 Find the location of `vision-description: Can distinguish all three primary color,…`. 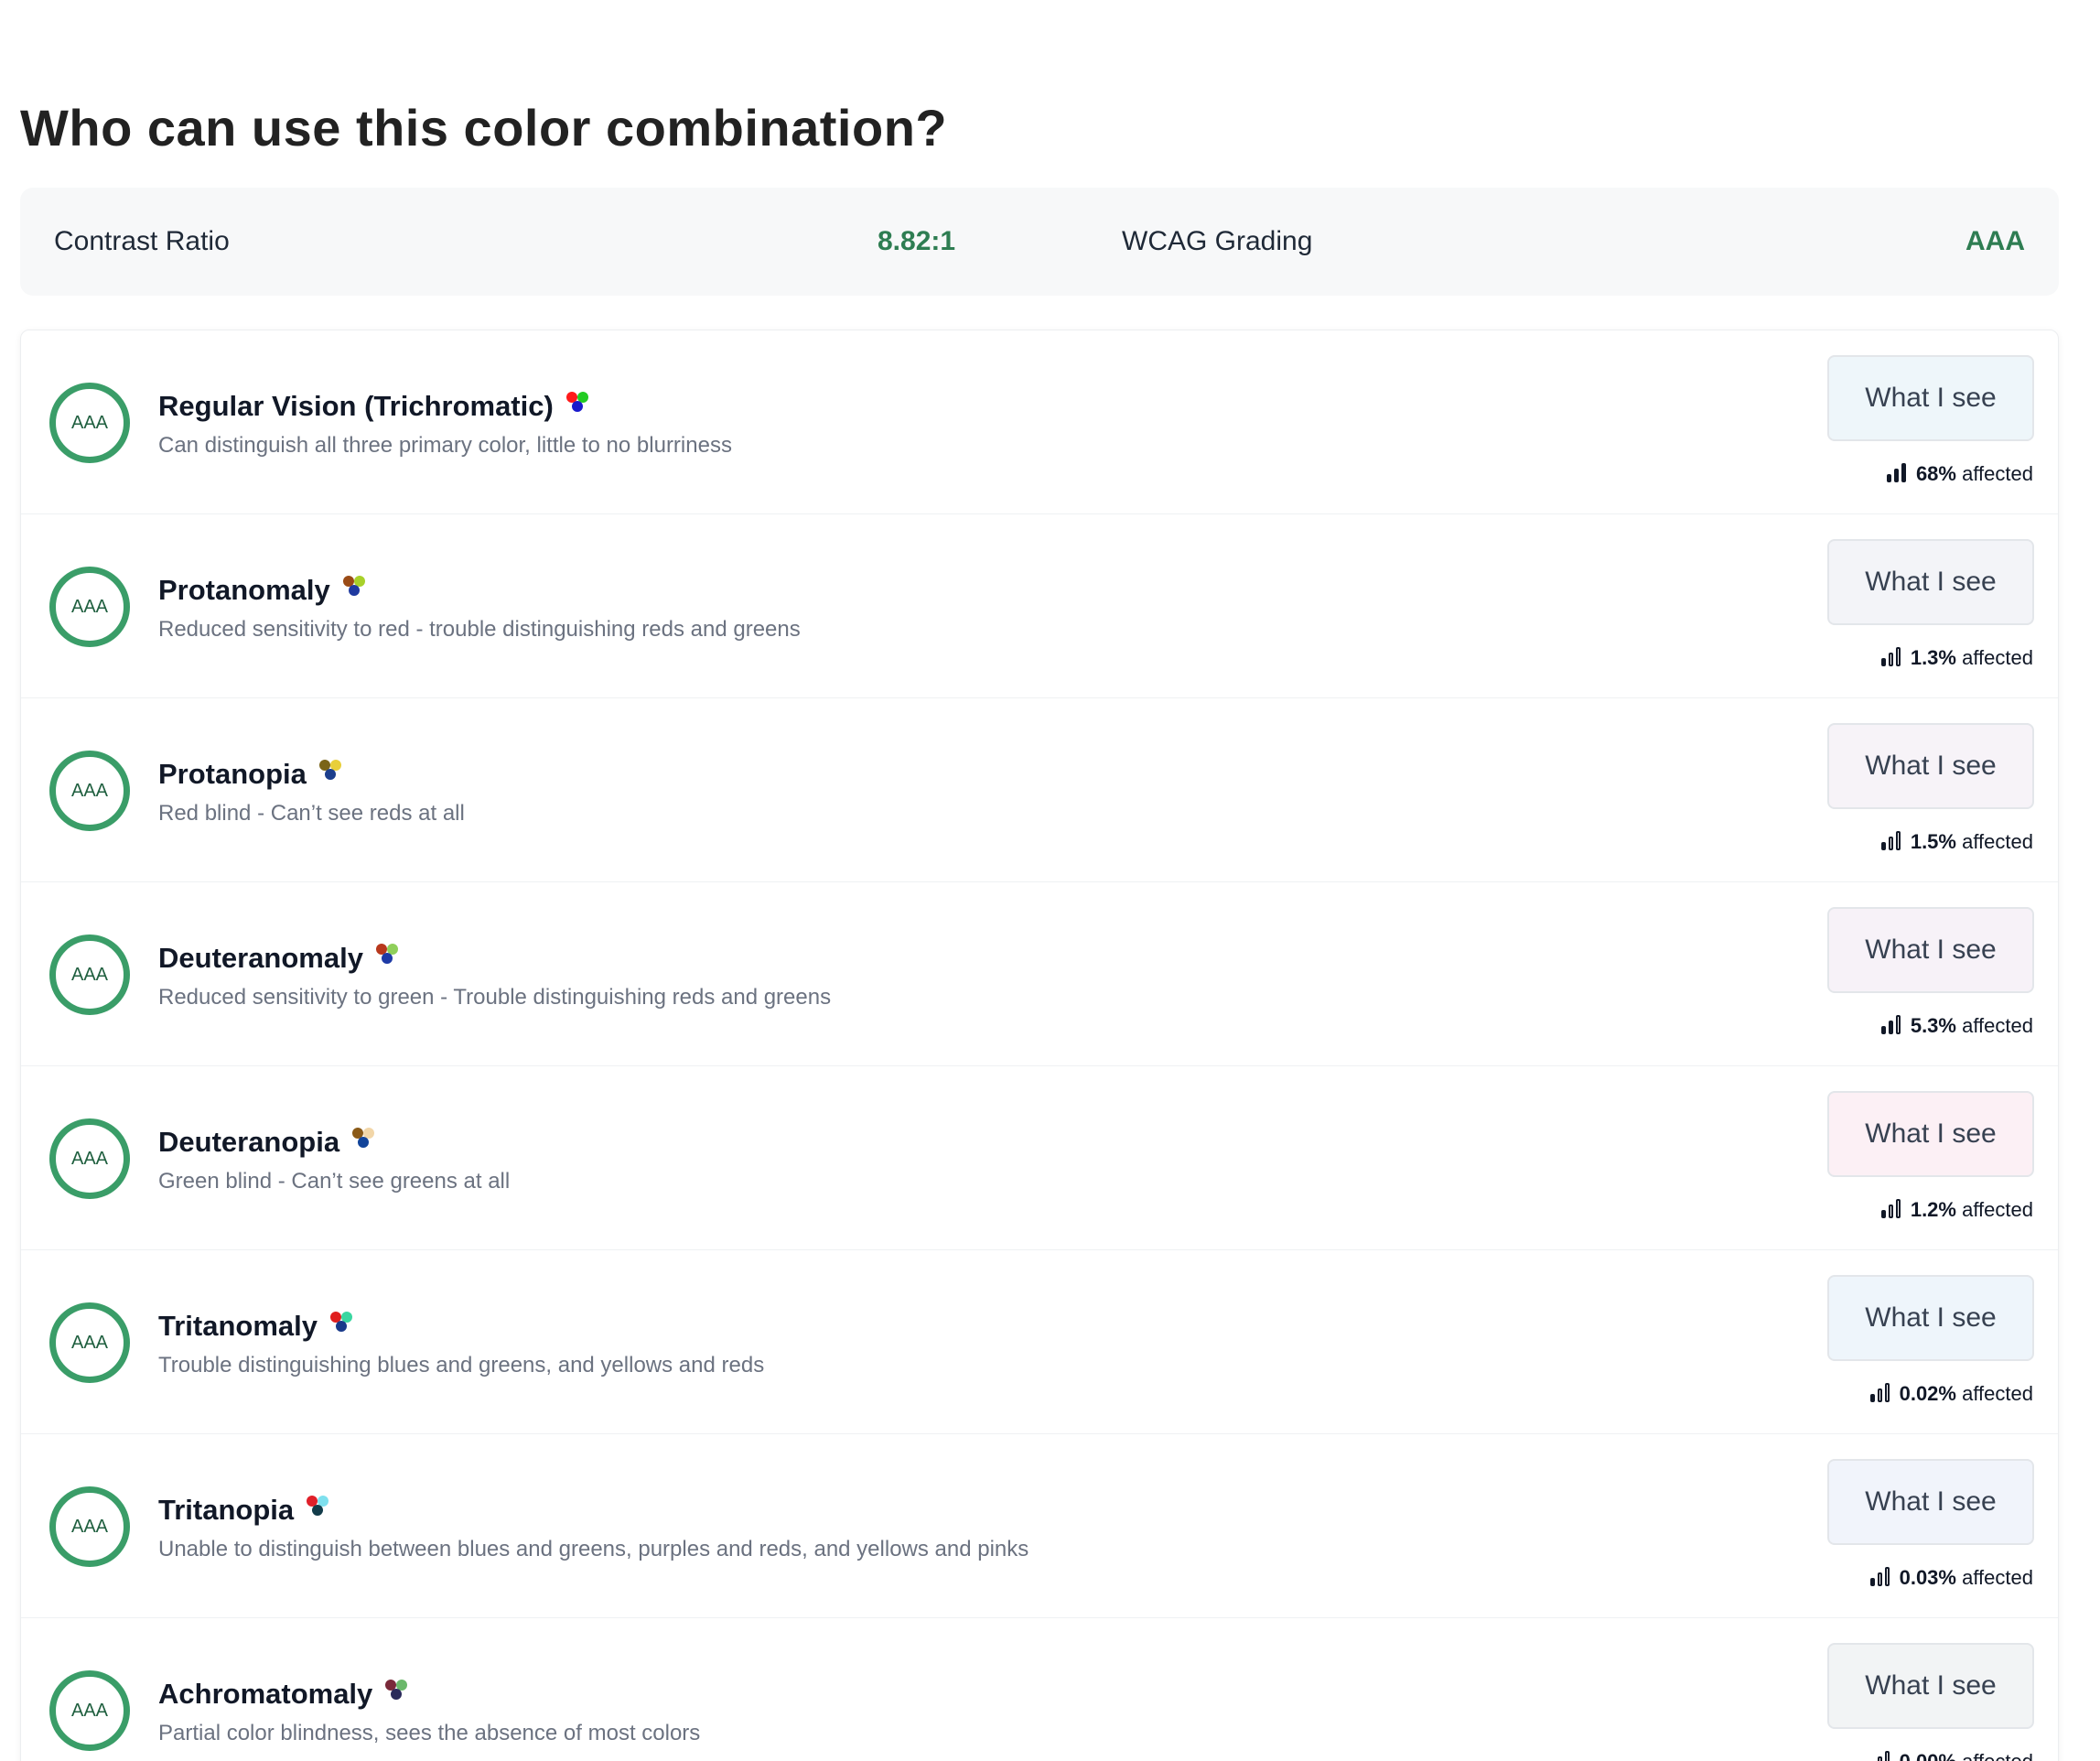

vision-description: Can distinguish all three primary color,… is located at coordinates (445, 445).